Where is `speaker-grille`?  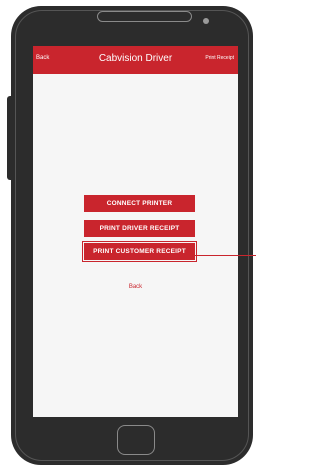
speaker-grille is located at coordinates (144, 16).